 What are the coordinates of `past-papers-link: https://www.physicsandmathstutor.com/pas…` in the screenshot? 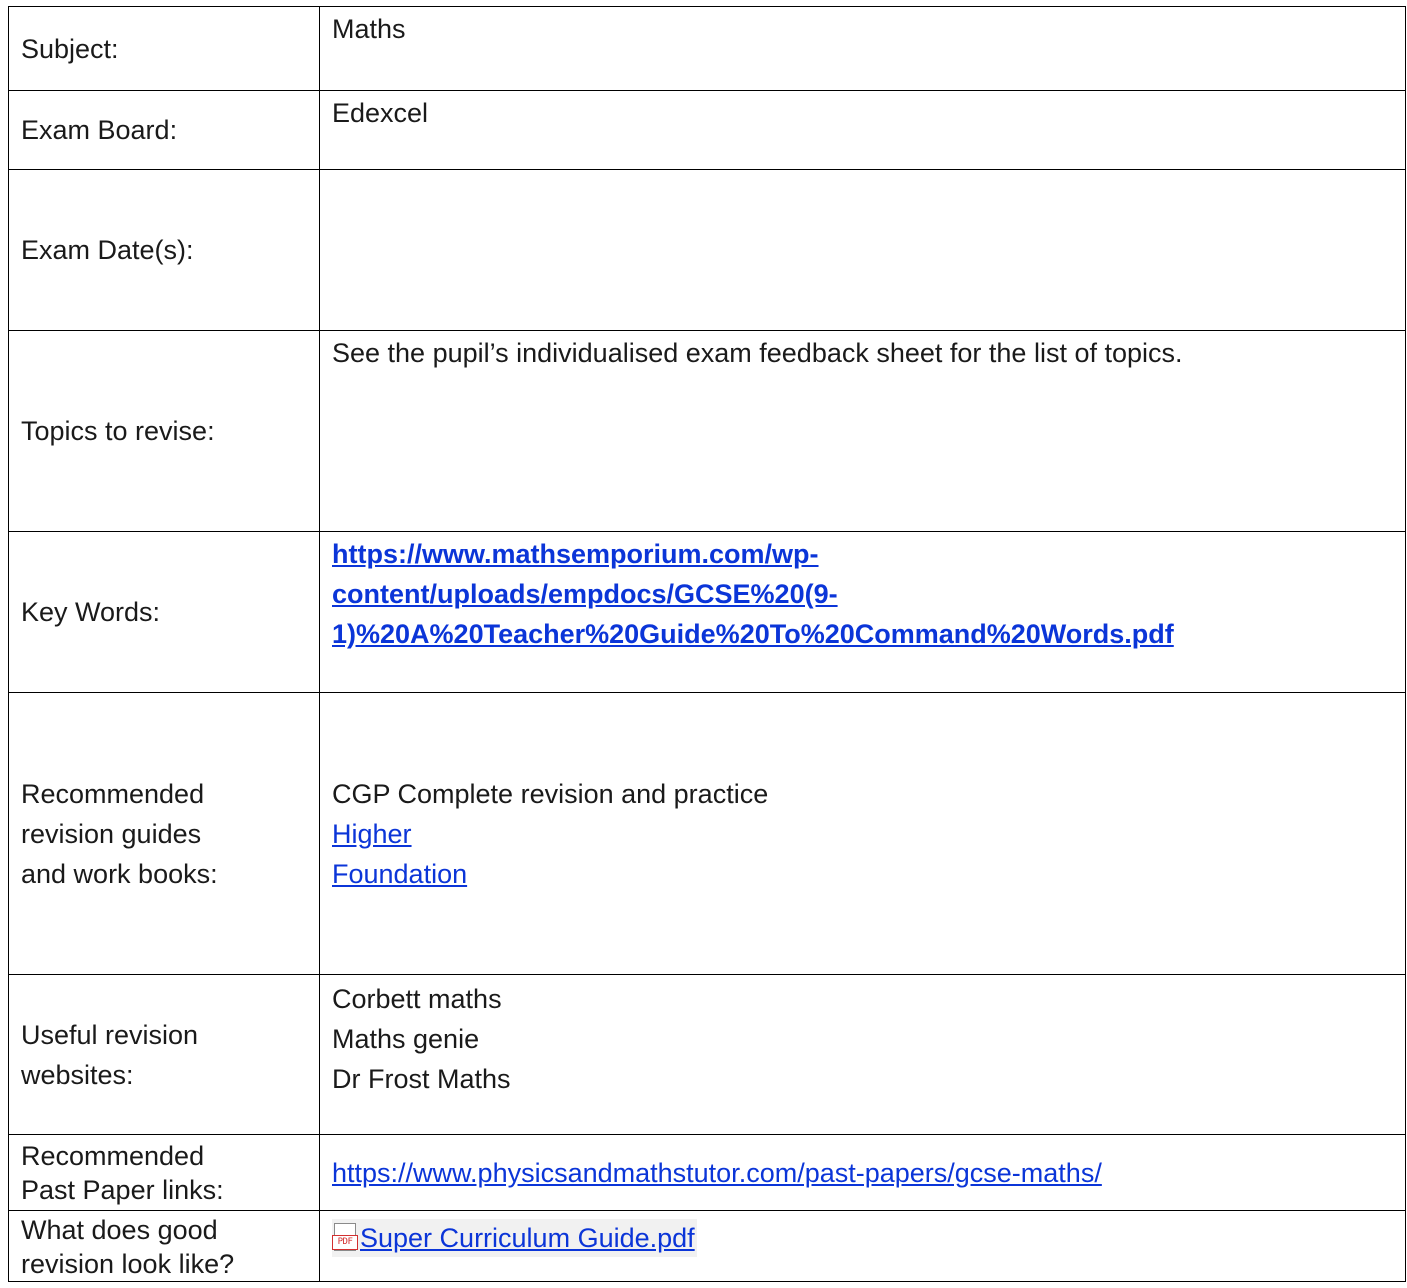 It's located at (717, 1173).